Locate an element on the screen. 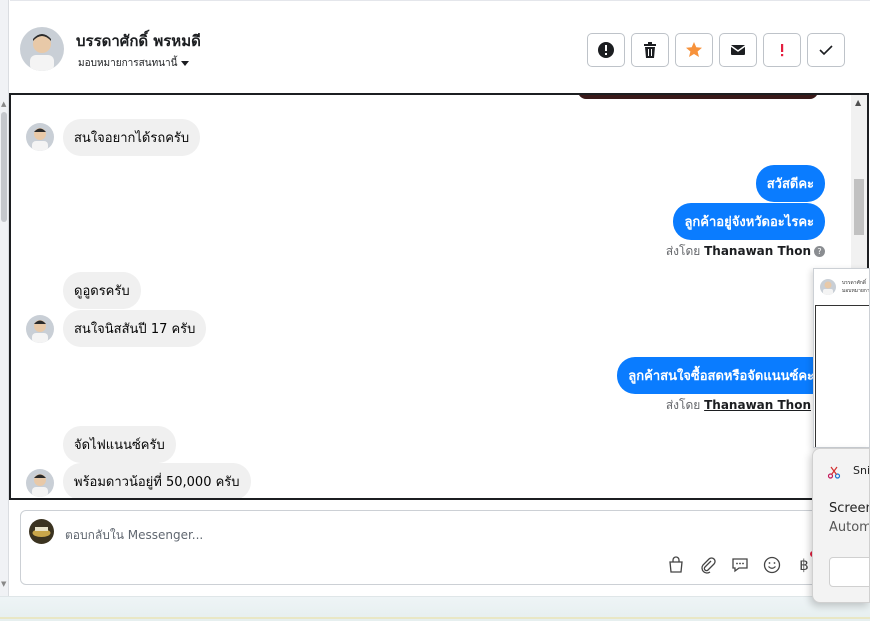 The width and height of the screenshot is (870, 621). star-icon is located at coordinates (694, 49).